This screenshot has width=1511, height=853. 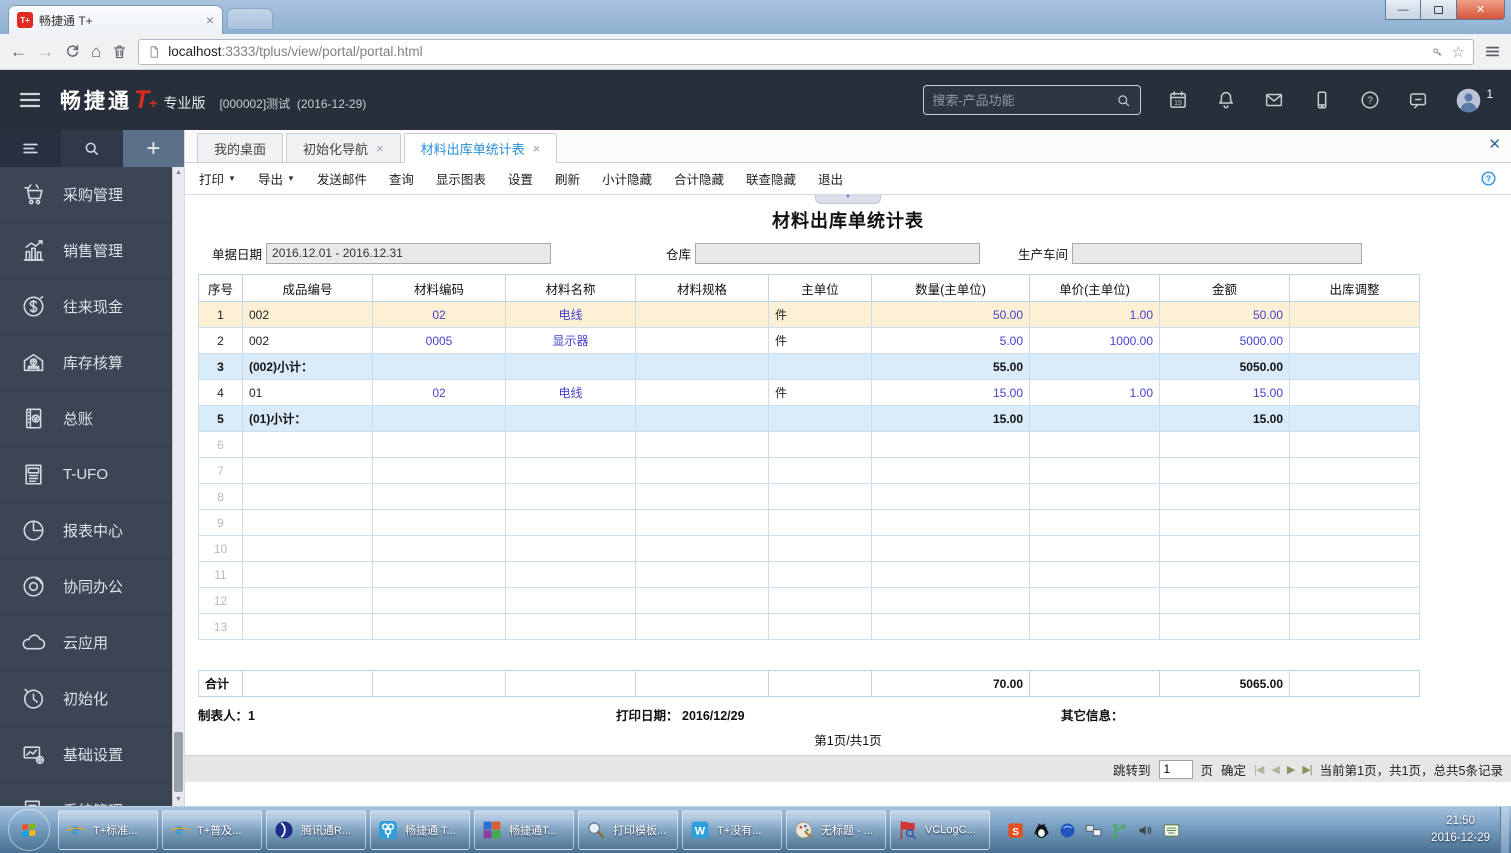 What do you see at coordinates (1275, 769) in the screenshot?
I see `prev-page-icon: ◀` at bounding box center [1275, 769].